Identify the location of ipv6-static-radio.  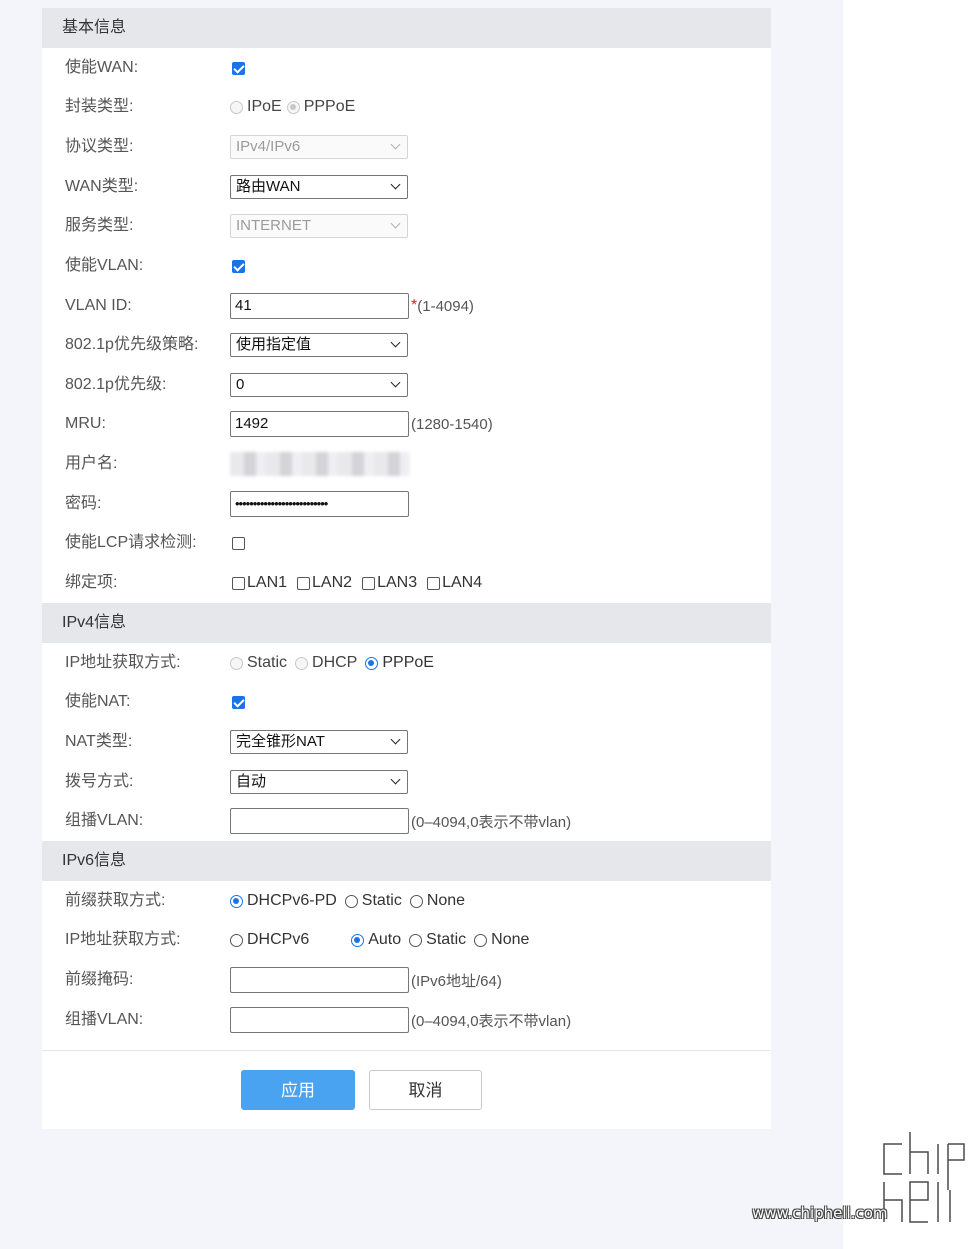
(416, 940).